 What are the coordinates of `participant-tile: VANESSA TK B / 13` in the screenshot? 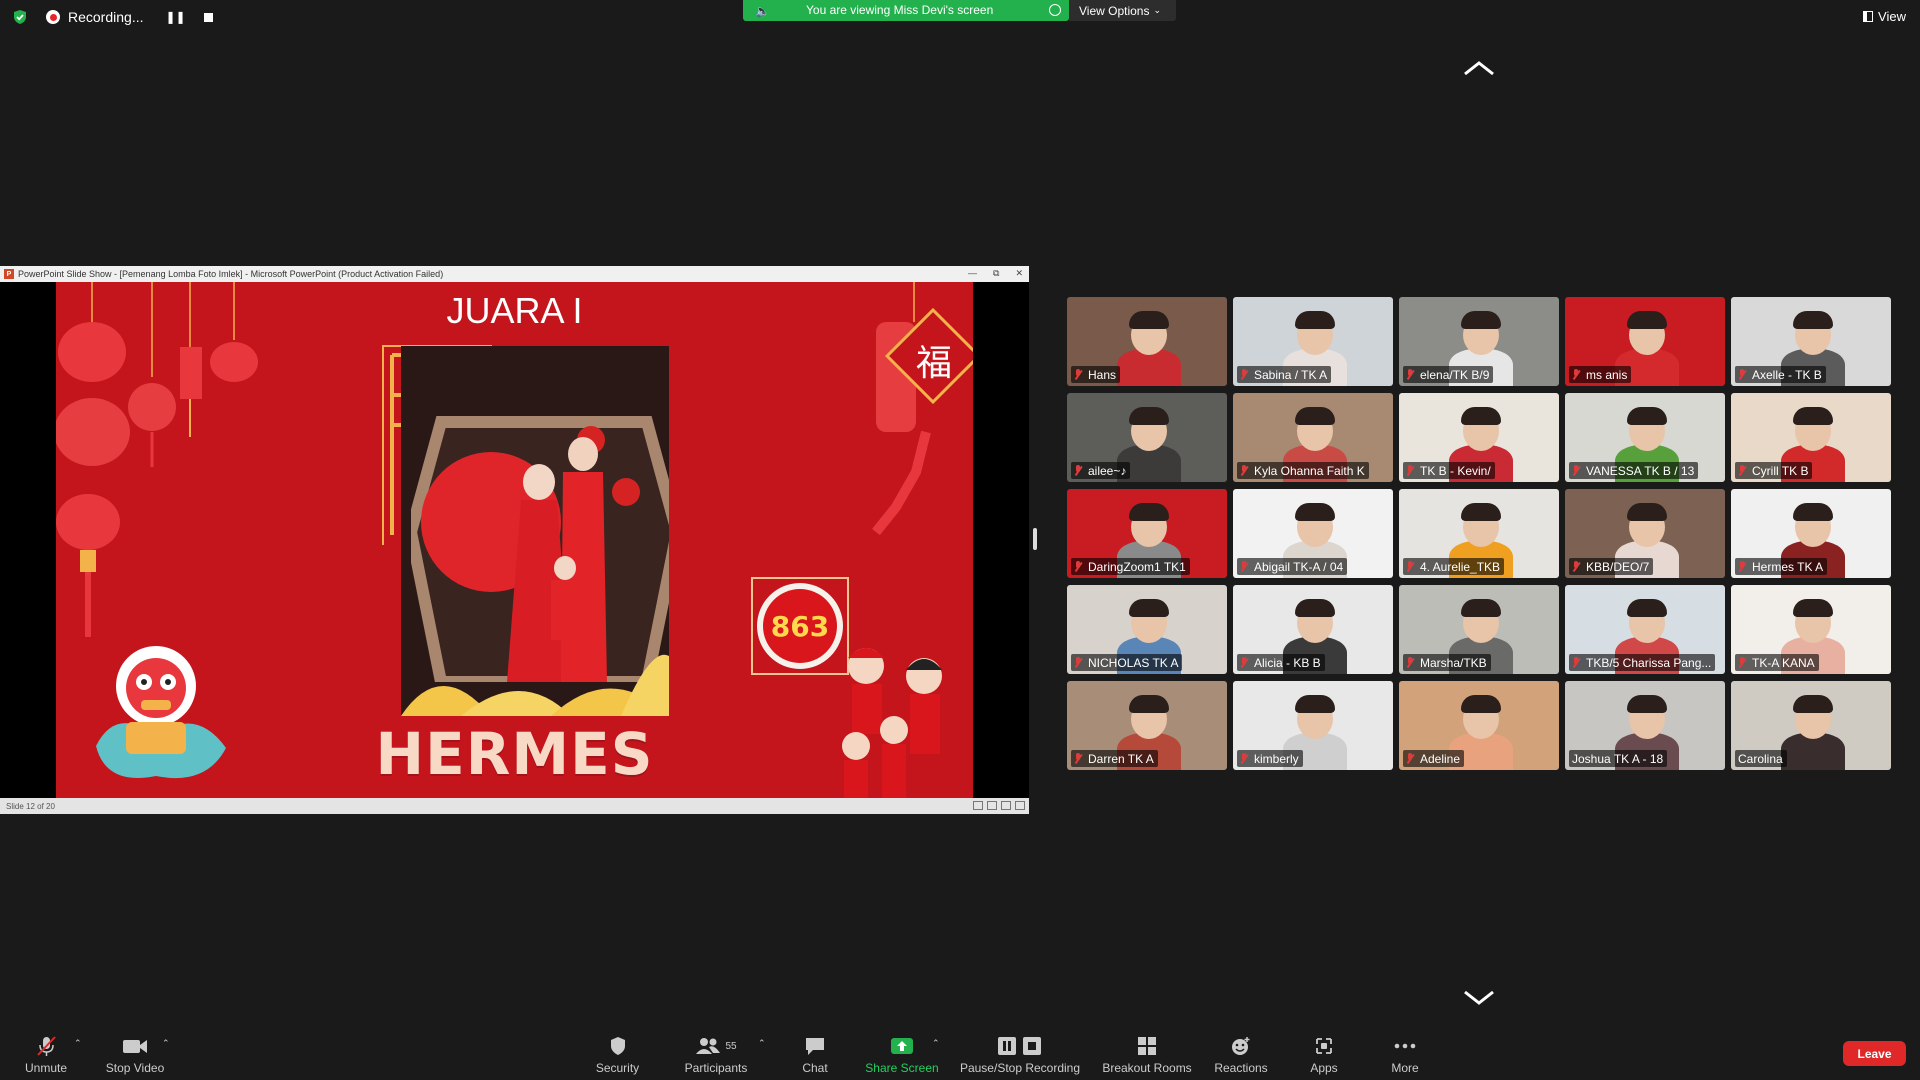 It's located at (1645, 437).